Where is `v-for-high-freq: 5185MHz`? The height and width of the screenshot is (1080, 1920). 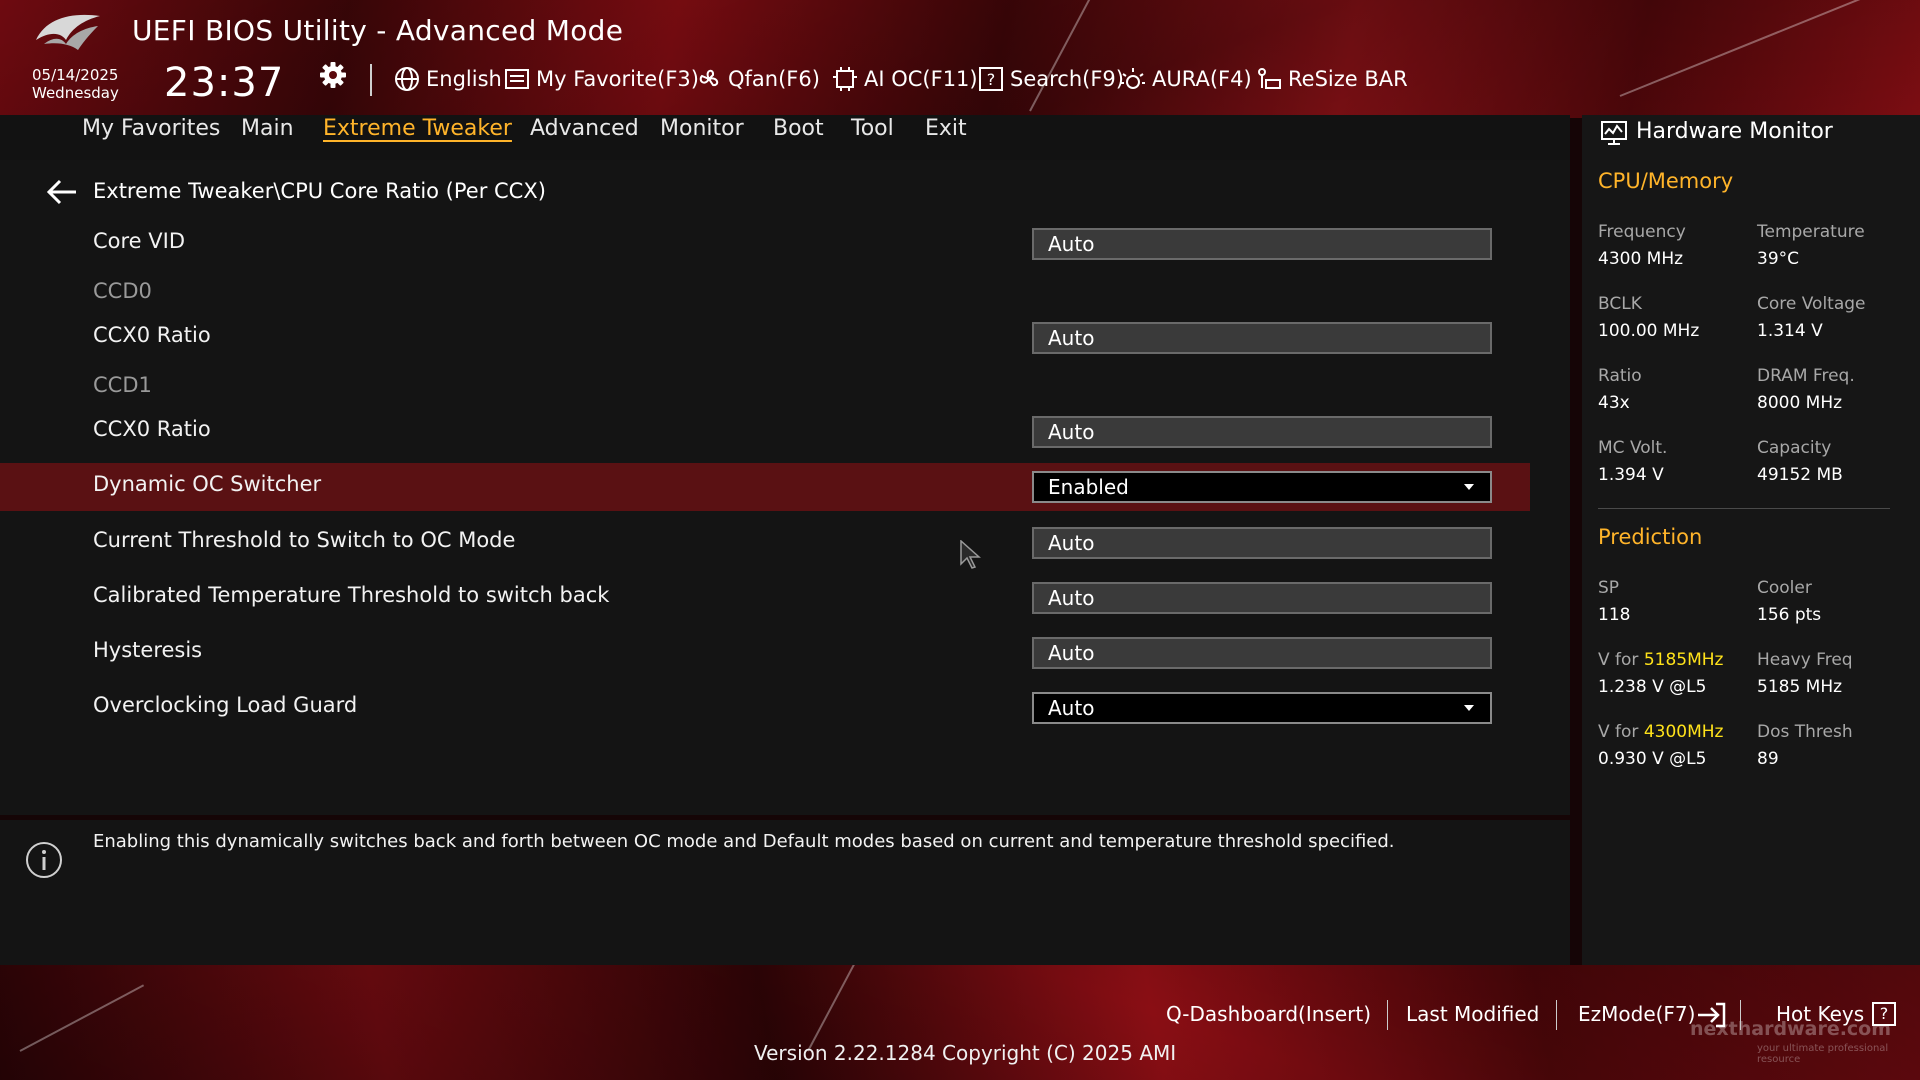 v-for-high-freq: 5185MHz is located at coordinates (1683, 660).